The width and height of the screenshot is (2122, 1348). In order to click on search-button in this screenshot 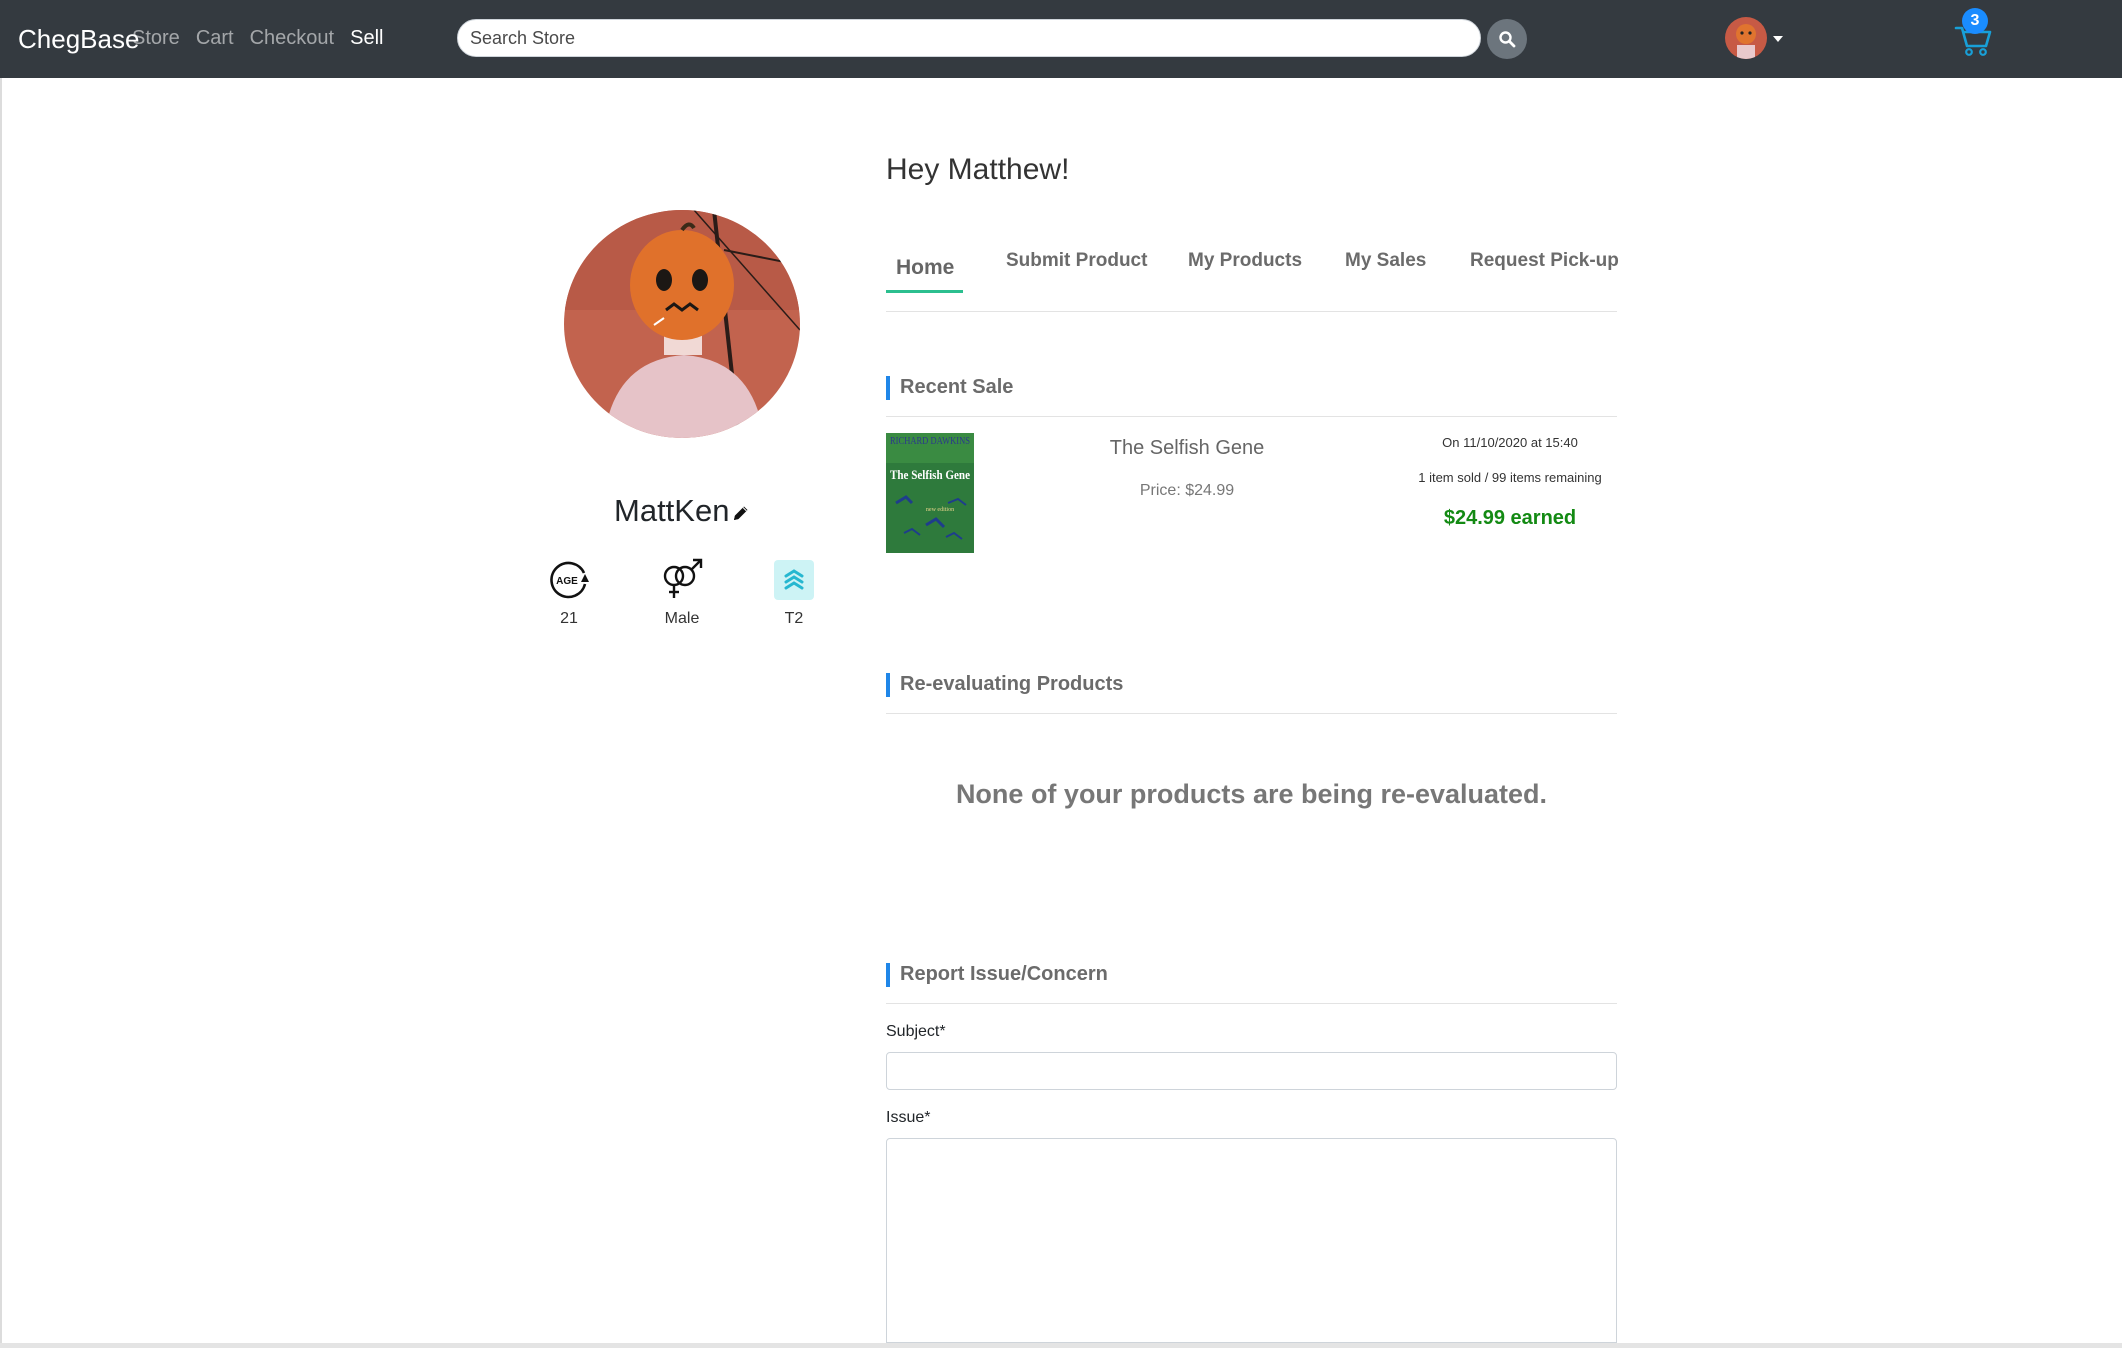, I will do `click(1507, 39)`.